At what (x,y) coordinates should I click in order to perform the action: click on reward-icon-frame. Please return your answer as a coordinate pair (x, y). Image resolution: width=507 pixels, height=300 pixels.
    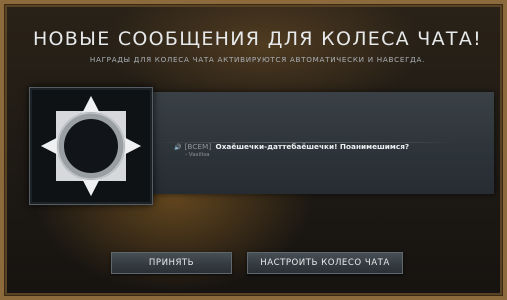
    Looking at the image, I should click on (91, 146).